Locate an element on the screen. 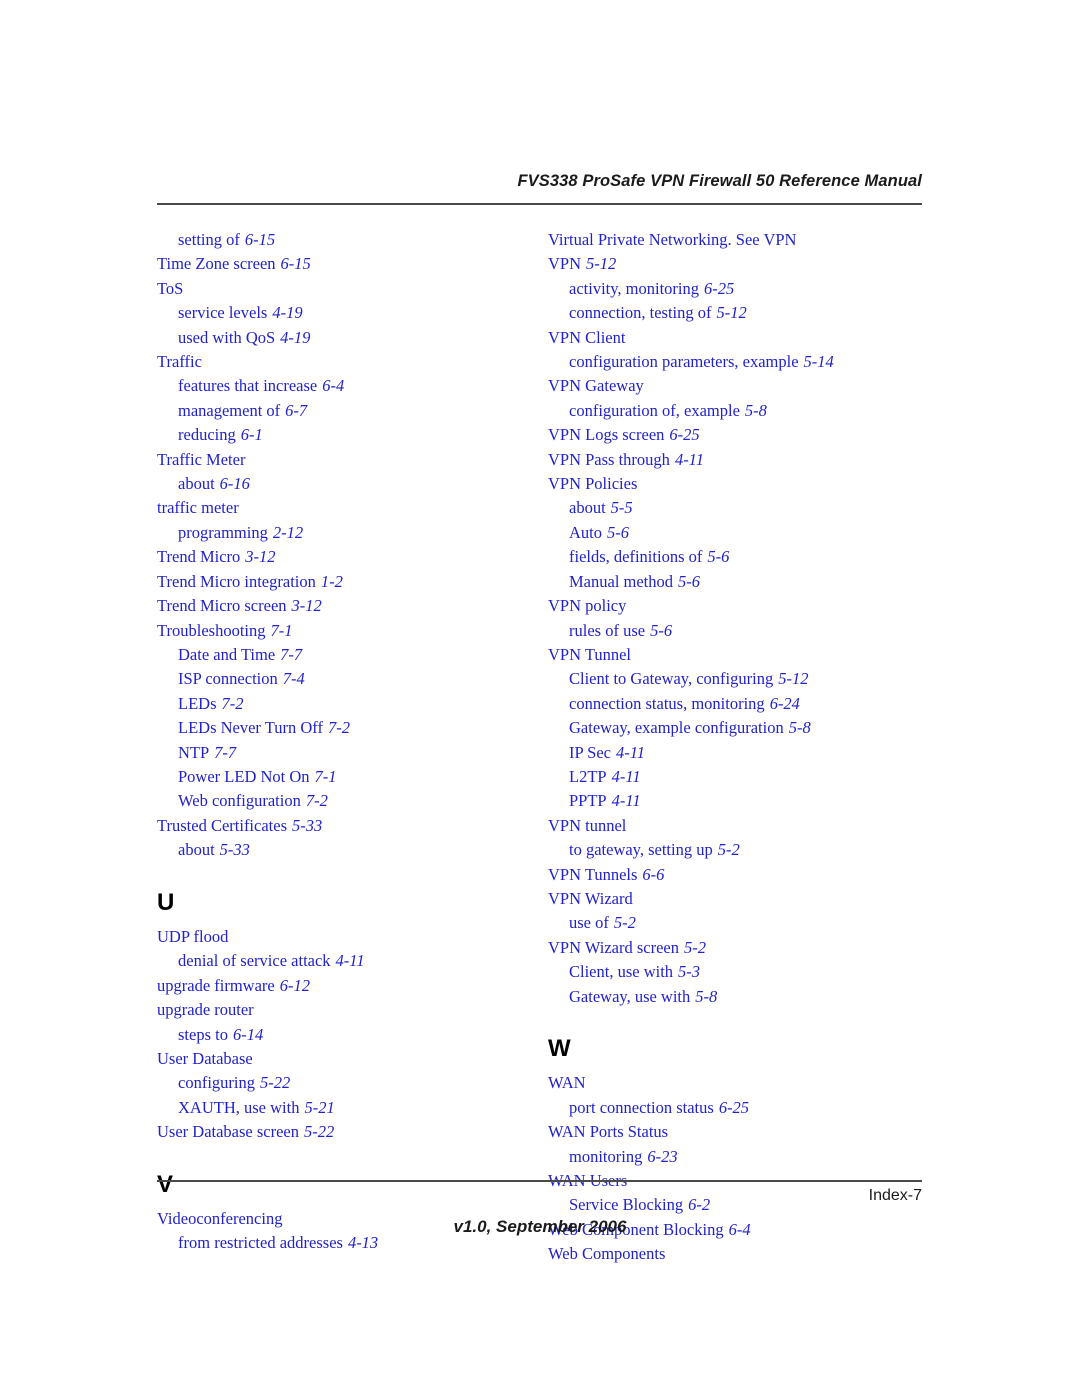 This screenshot has width=1080, height=1397. index-entry: configuration of, example 5-8 is located at coordinates (743, 411).